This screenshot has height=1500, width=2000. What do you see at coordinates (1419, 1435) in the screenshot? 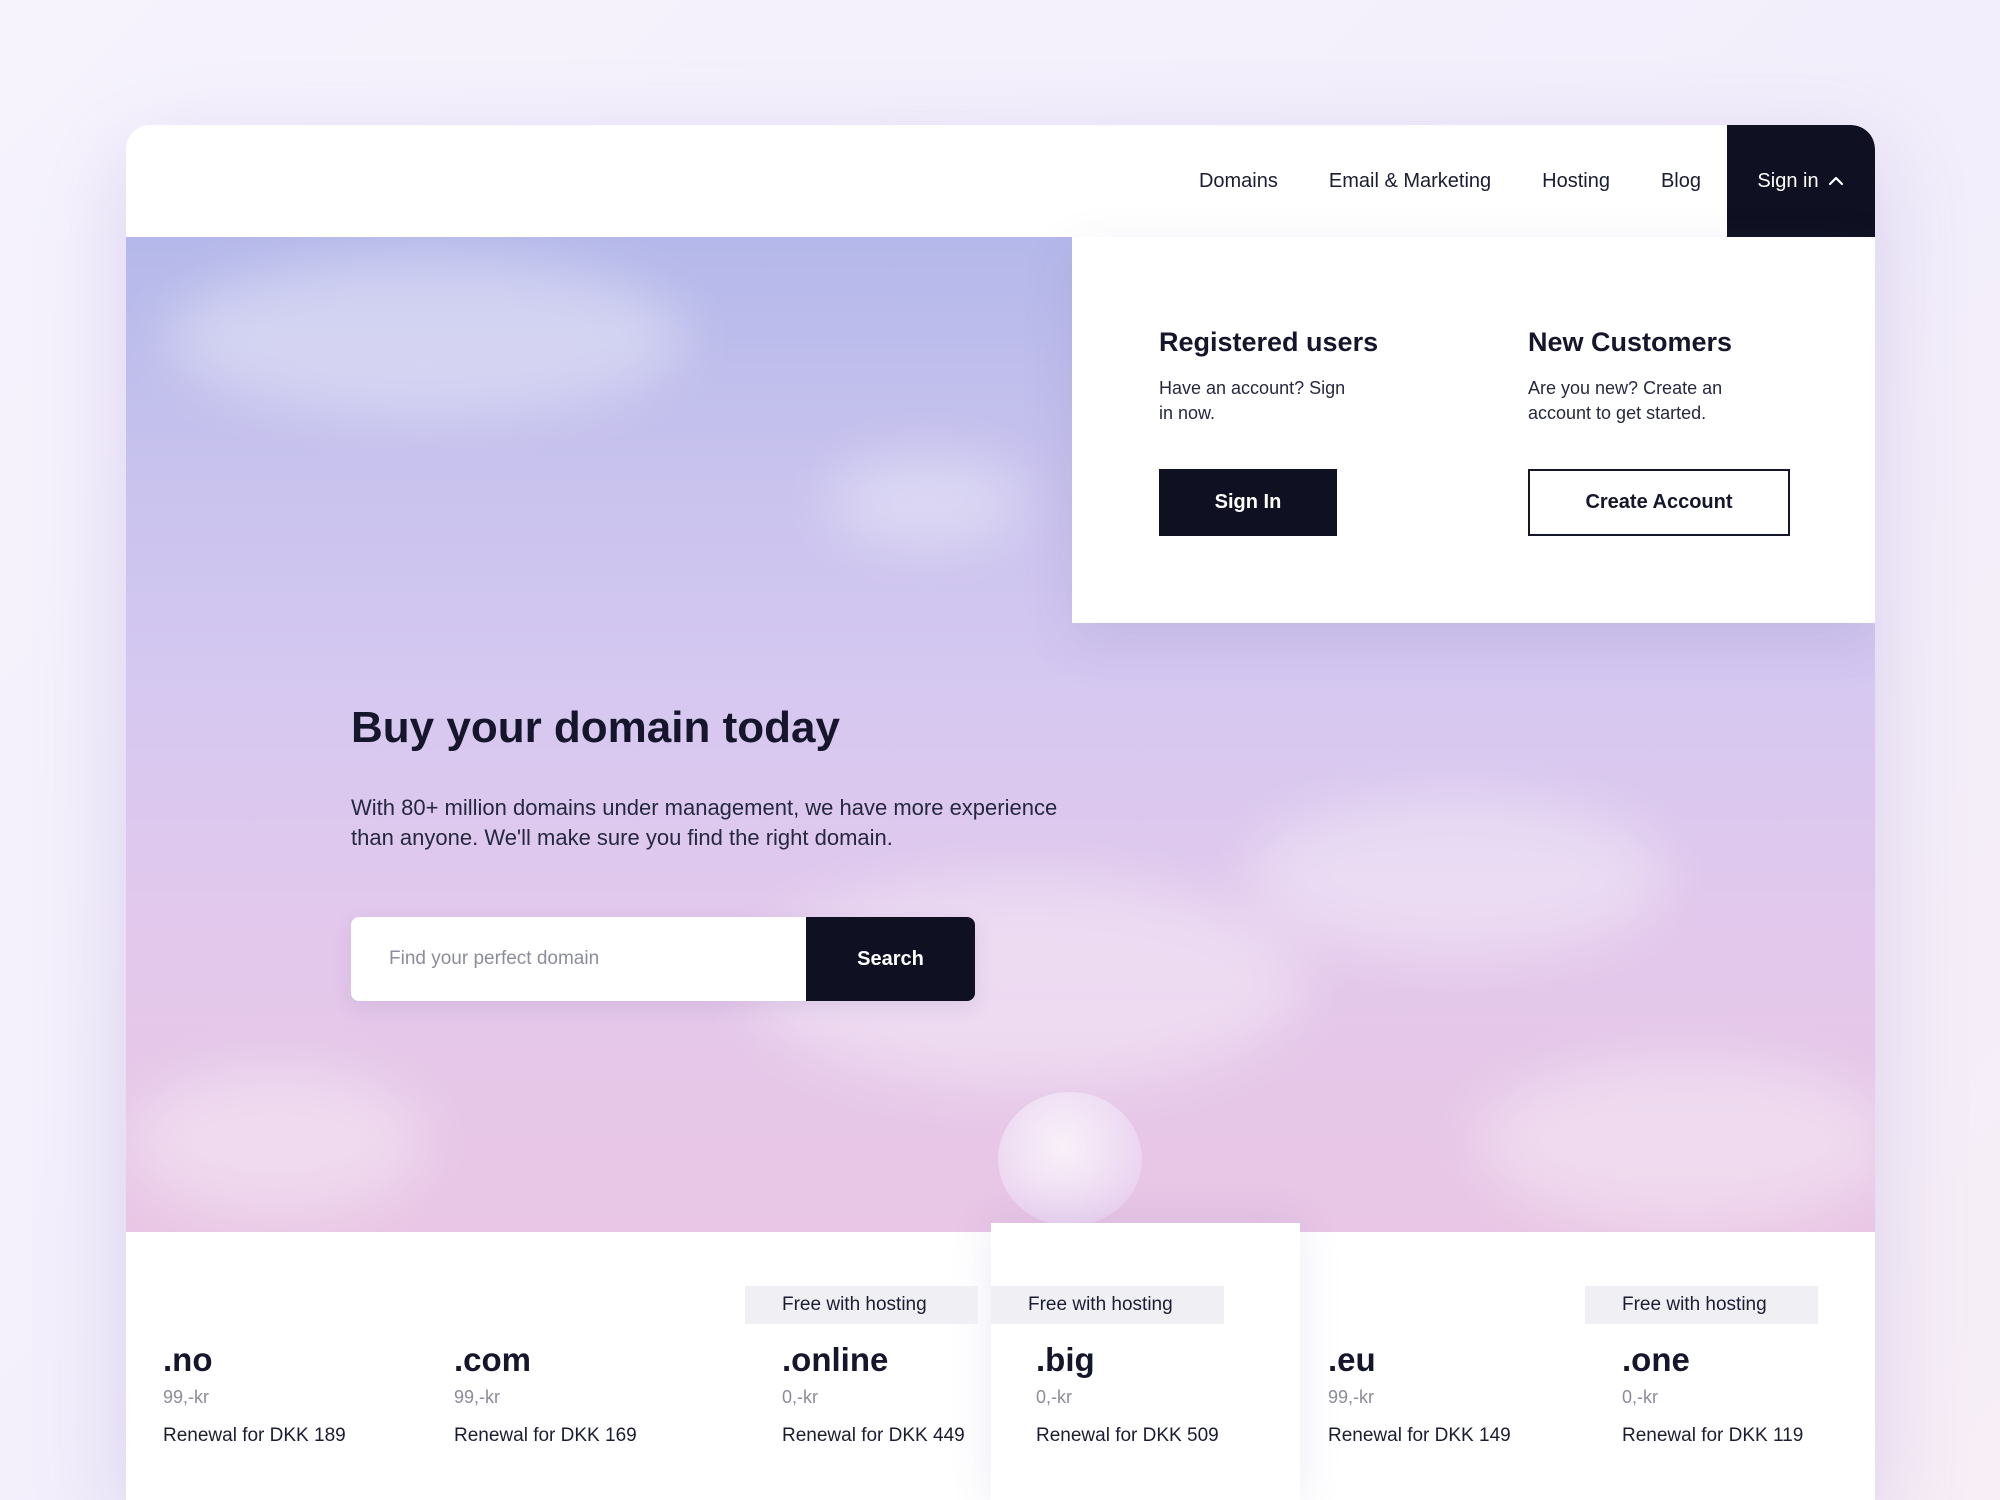
I see `domain-renewal: Renewal for DKK 149` at bounding box center [1419, 1435].